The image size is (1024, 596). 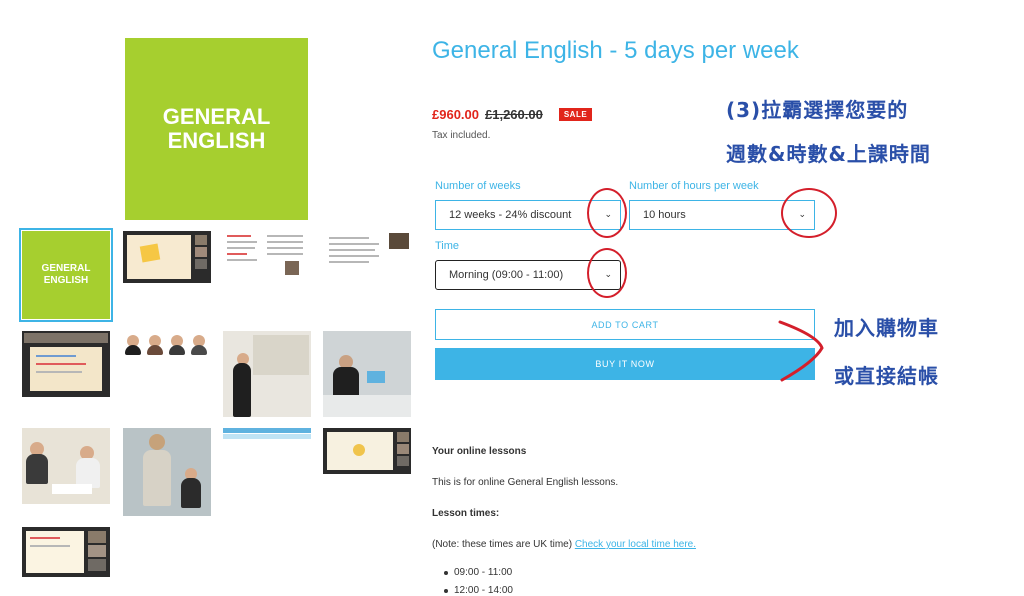 What do you see at coordinates (479, 451) in the screenshot?
I see `description-heading: Your online lessons` at bounding box center [479, 451].